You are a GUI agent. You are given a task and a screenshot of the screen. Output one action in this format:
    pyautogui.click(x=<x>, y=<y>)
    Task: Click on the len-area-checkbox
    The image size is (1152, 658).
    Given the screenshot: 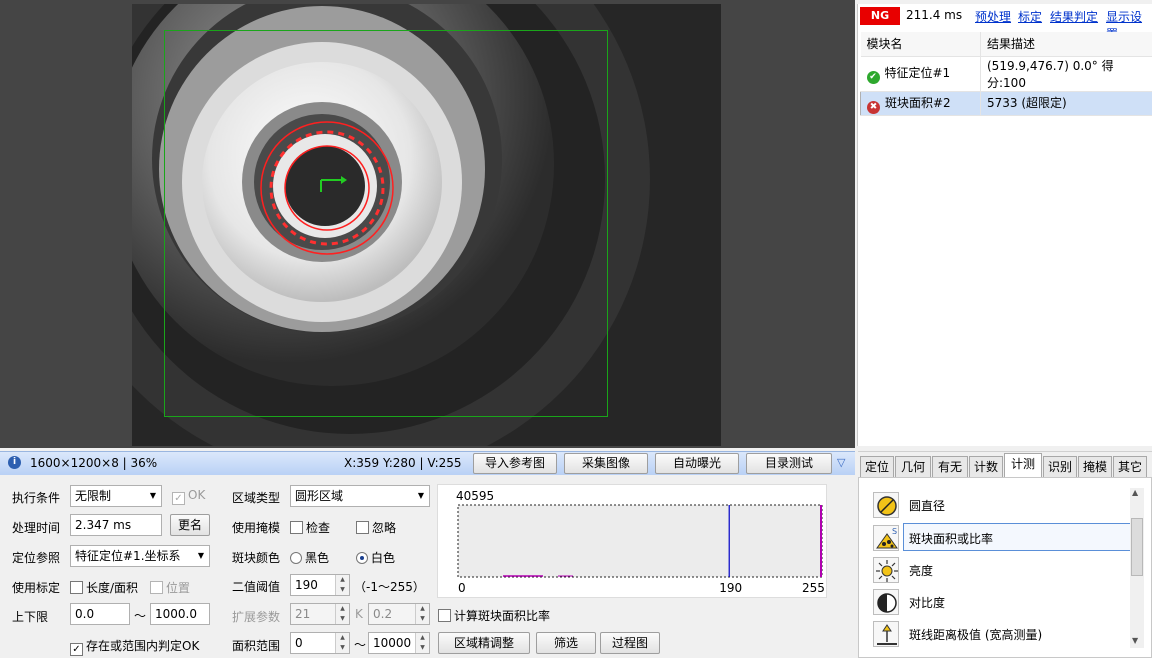 What is the action you would take?
    pyautogui.click(x=76, y=587)
    